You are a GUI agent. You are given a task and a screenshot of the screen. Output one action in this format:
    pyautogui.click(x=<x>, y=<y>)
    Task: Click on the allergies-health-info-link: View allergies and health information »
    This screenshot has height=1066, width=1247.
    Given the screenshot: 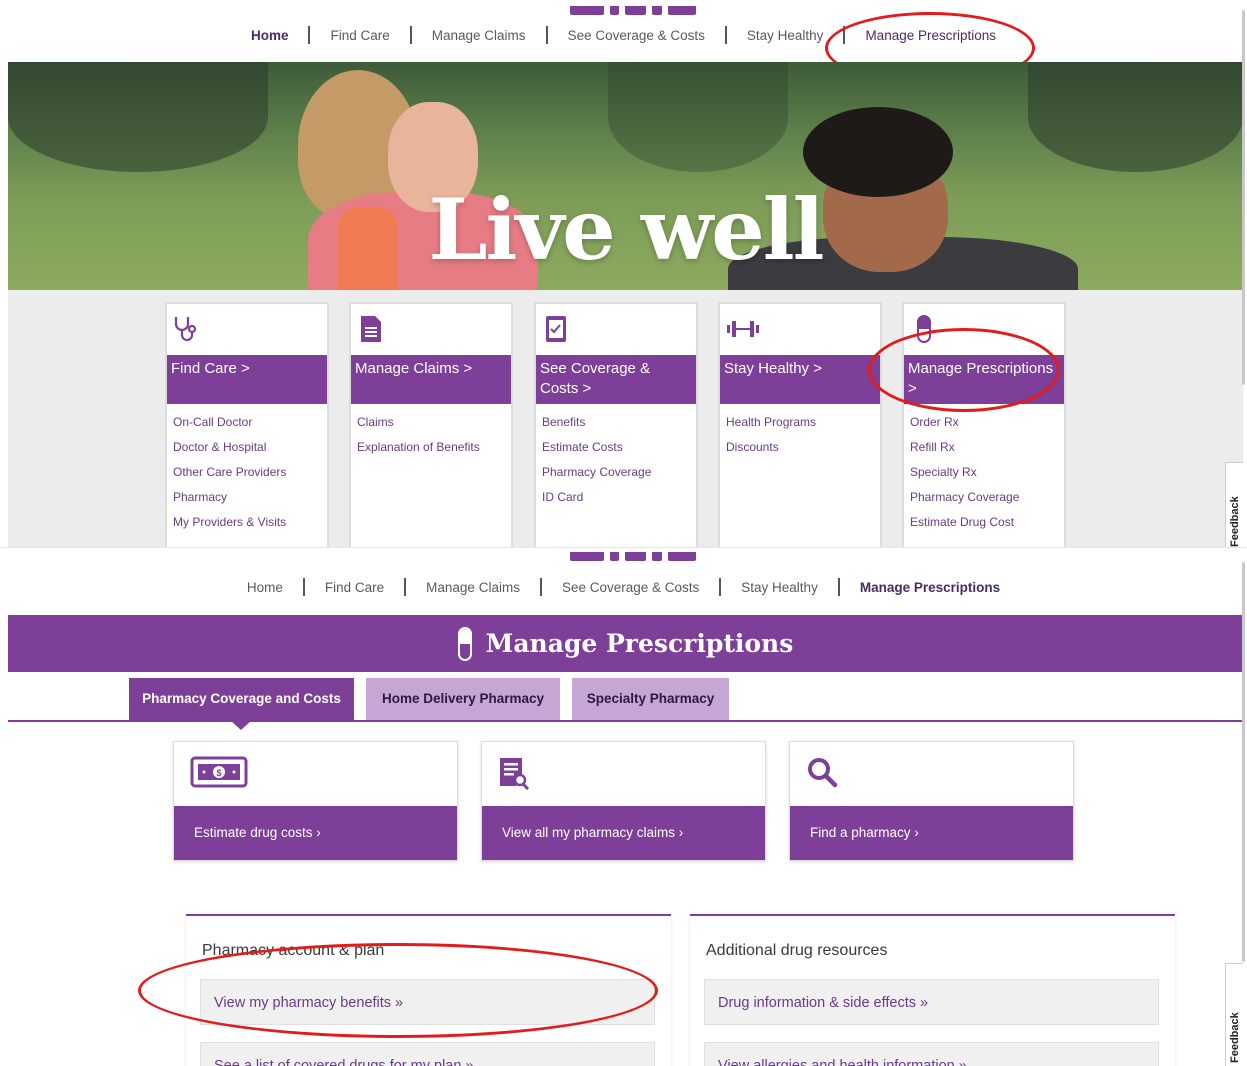 What is the action you would take?
    pyautogui.click(x=931, y=1054)
    